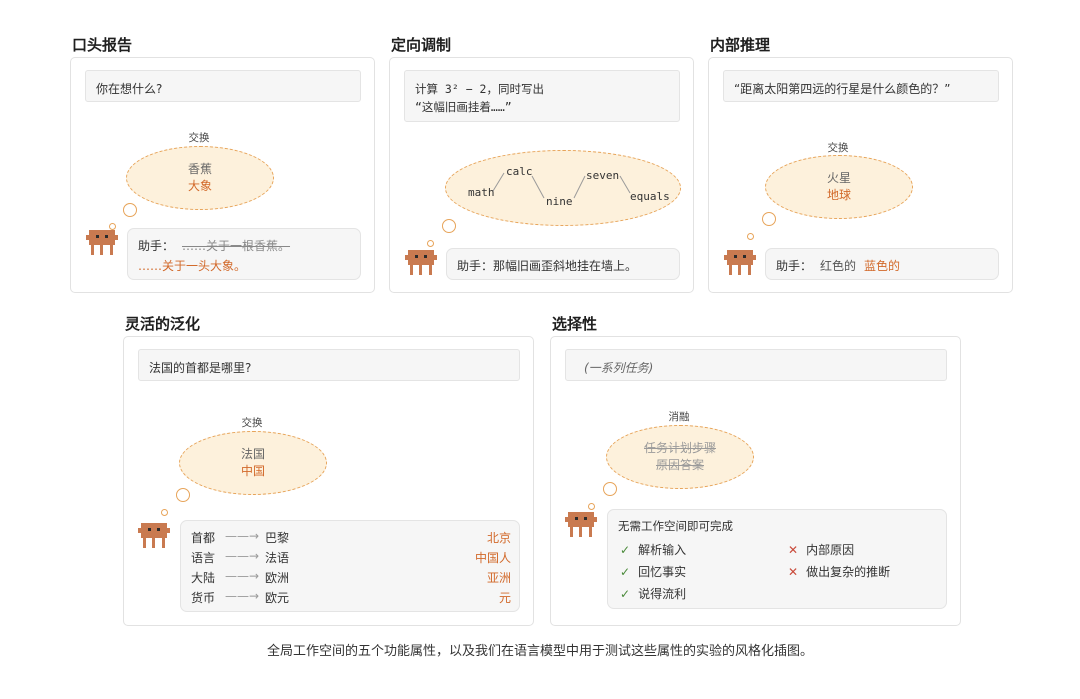 The image size is (1080, 699). Describe the element at coordinates (253, 463) in the screenshot. I see `thought-bubble: 法国 中国` at that location.